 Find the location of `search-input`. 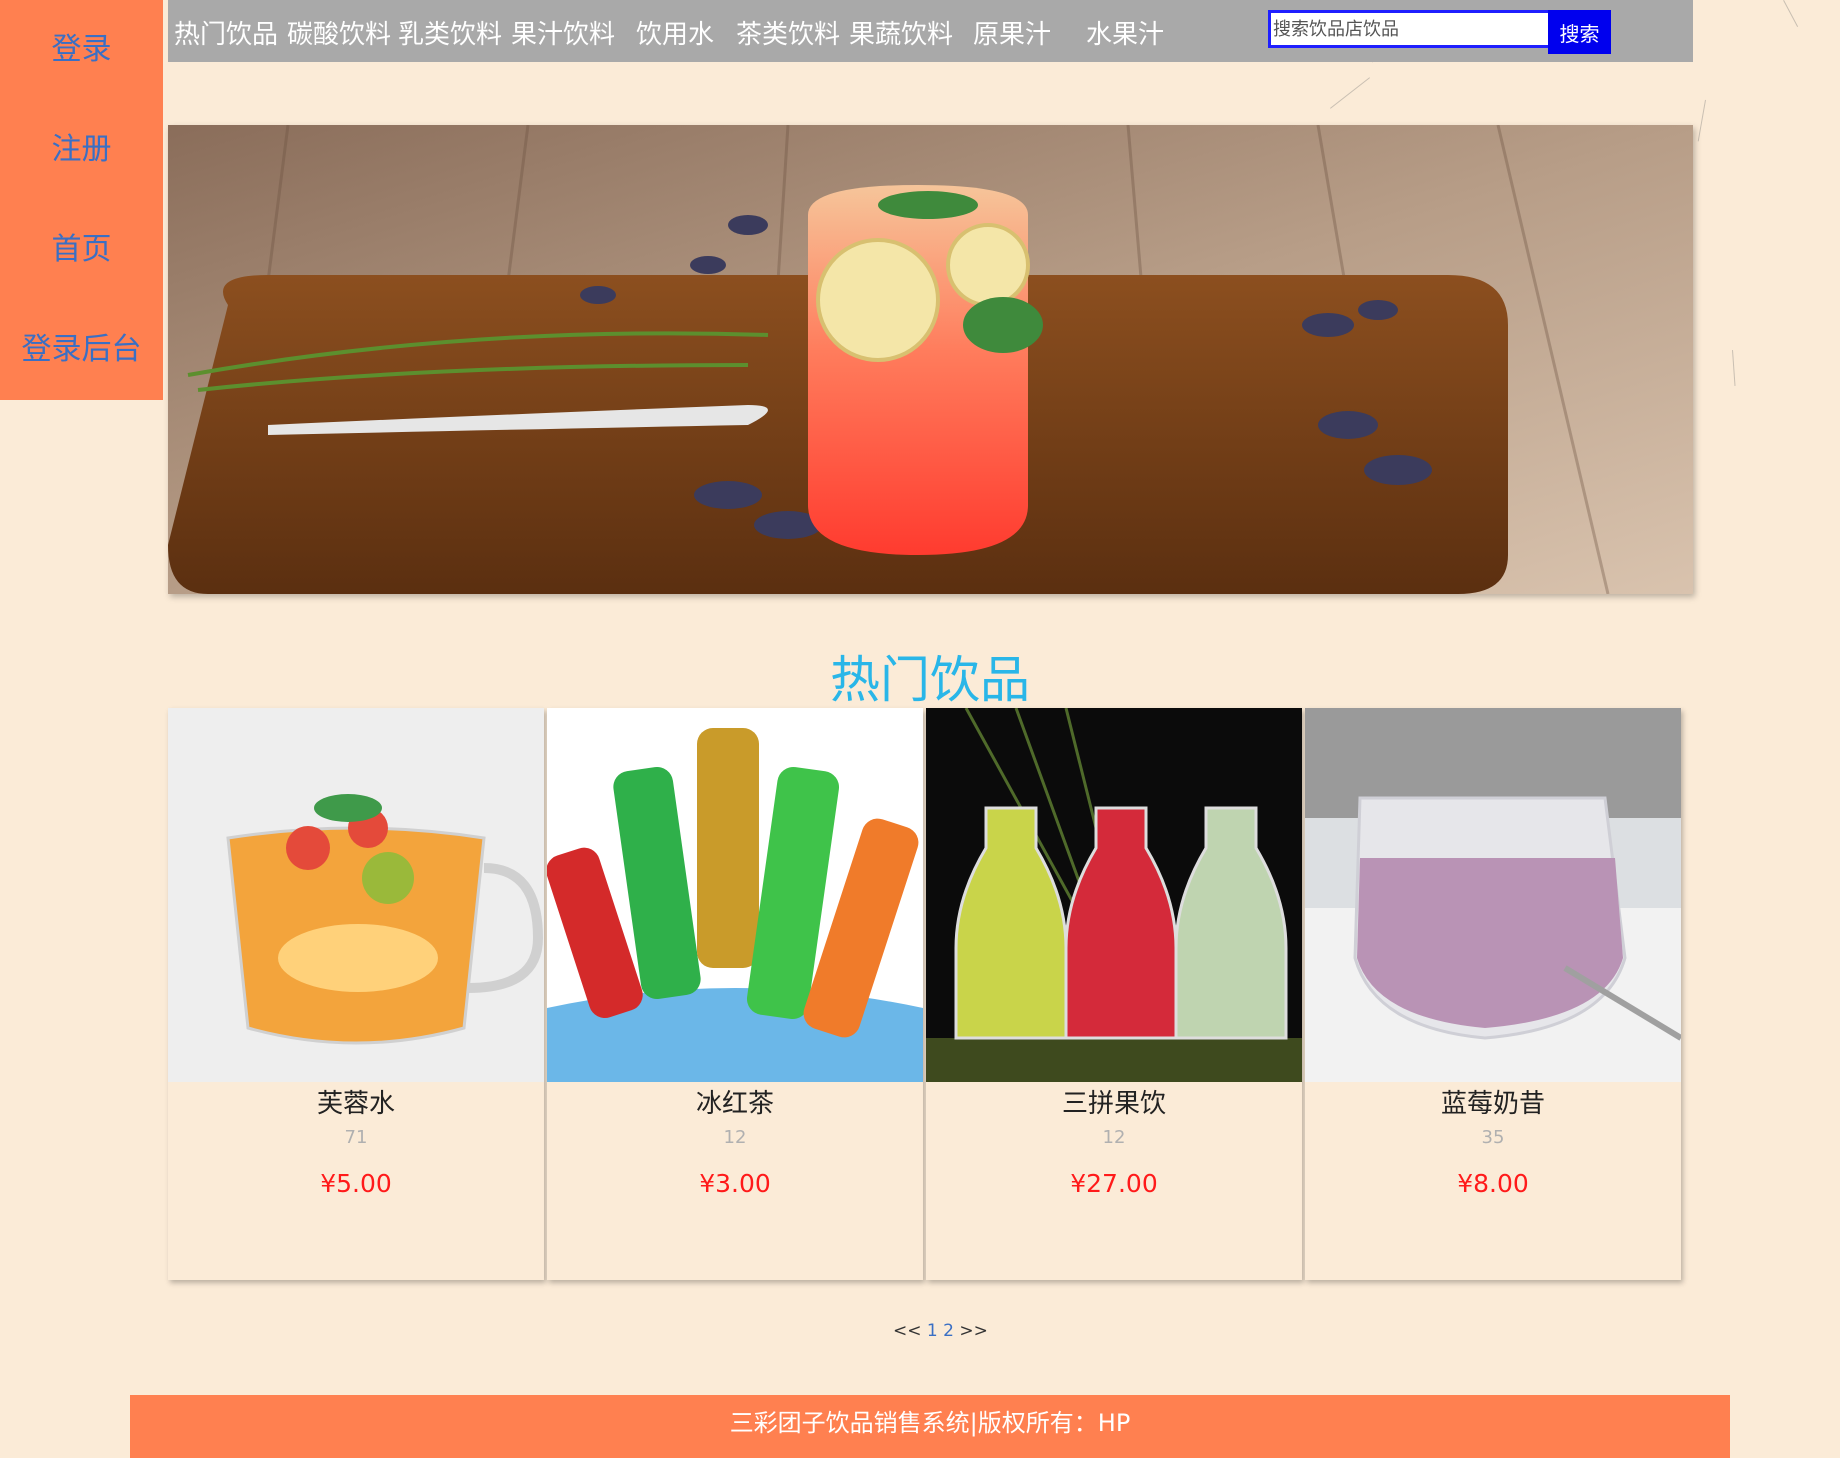

search-input is located at coordinates (1416, 29).